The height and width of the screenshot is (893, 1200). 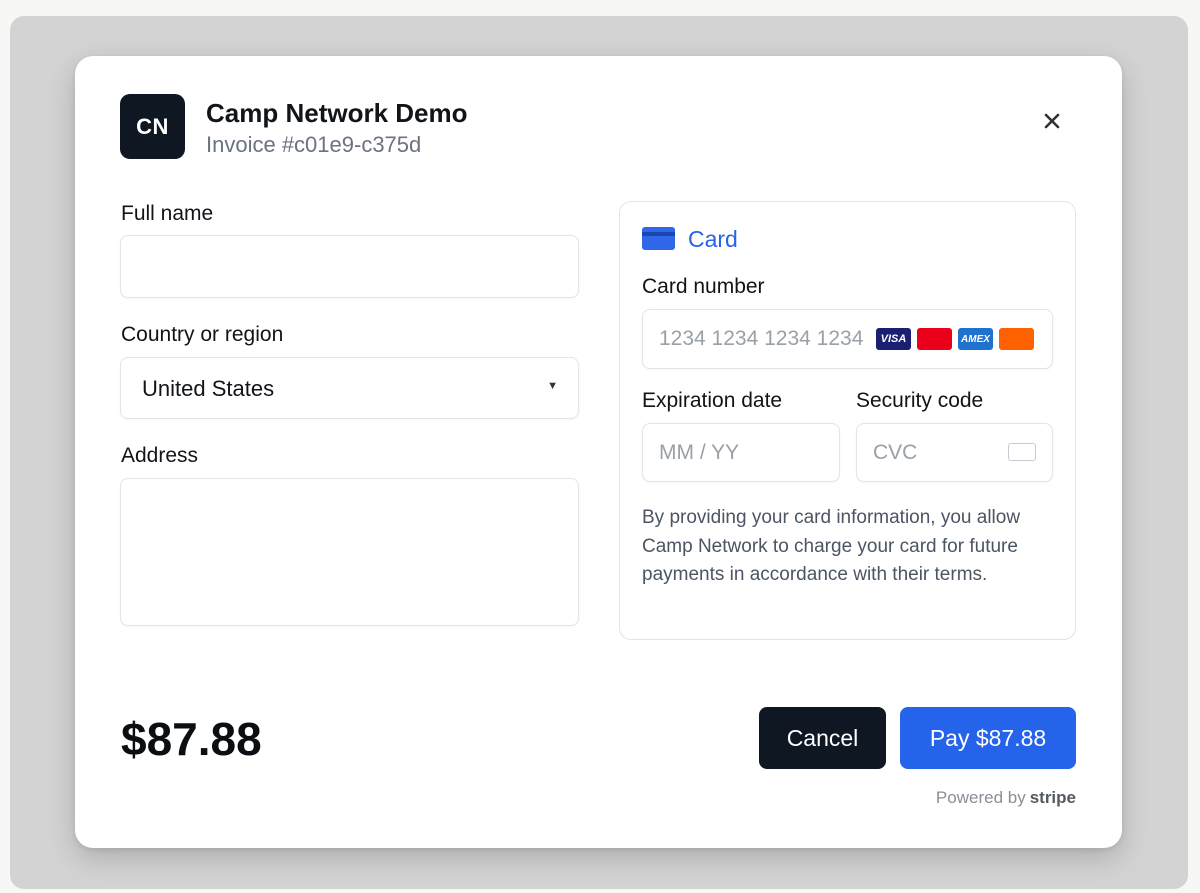 What do you see at coordinates (1022, 452) in the screenshot?
I see `cvc-card-icon` at bounding box center [1022, 452].